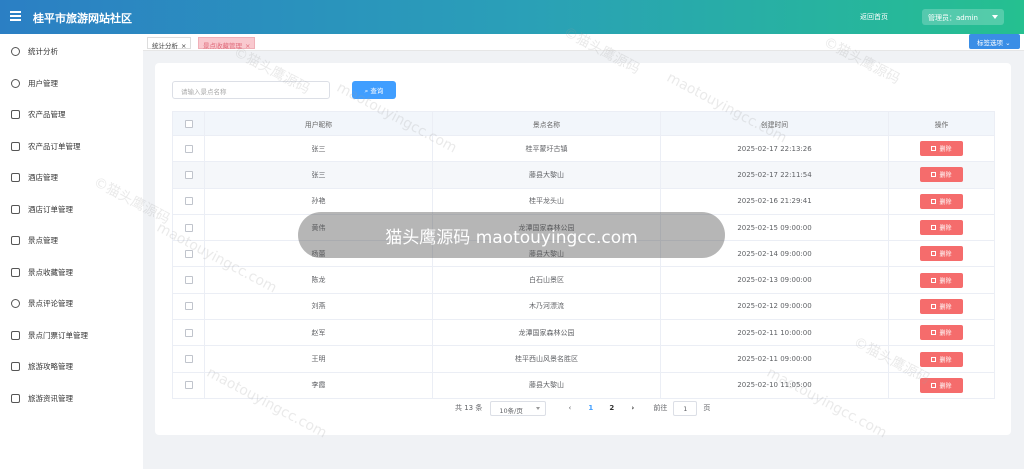 This screenshot has height=469, width=1024. I want to click on sidebar-item: 农产品订单管理, so click(71, 147).